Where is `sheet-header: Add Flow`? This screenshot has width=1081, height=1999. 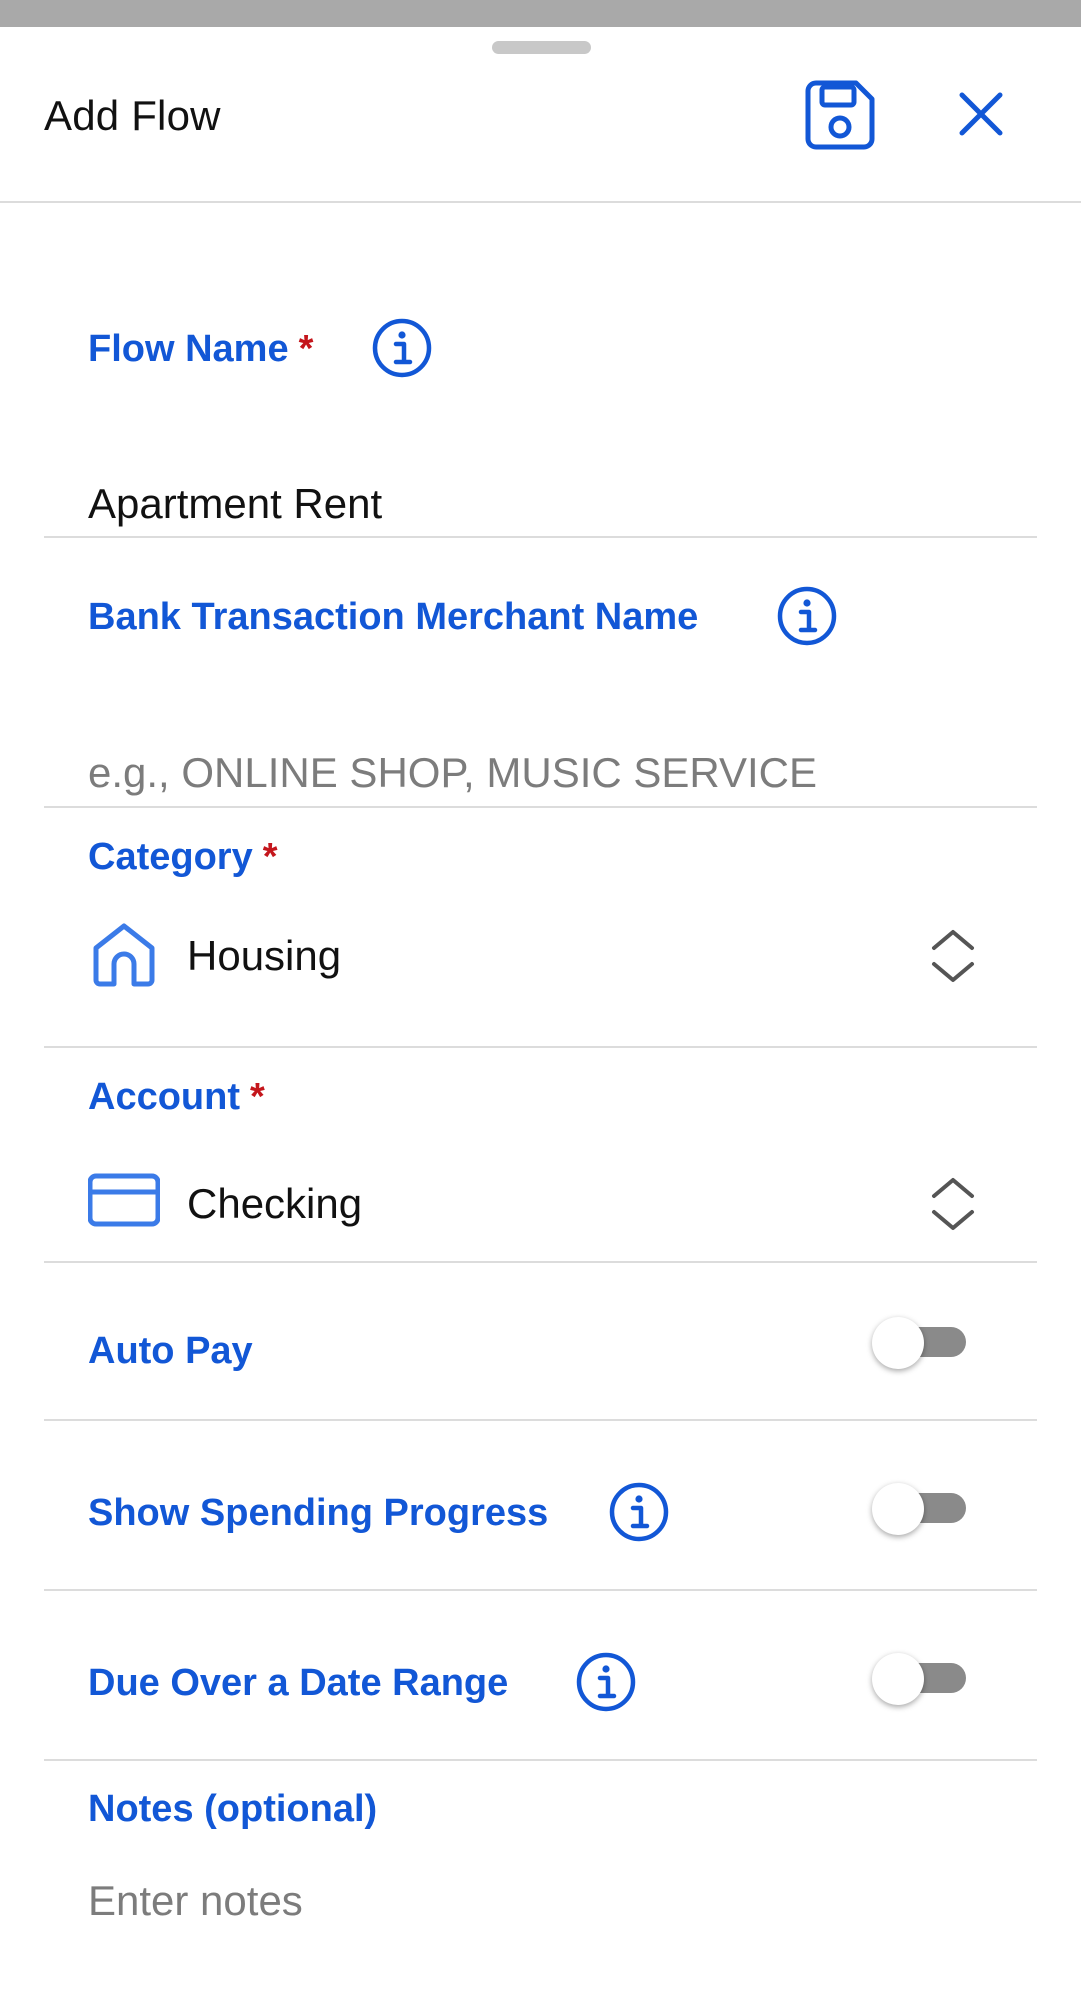 sheet-header: Add Flow is located at coordinates (540, 115).